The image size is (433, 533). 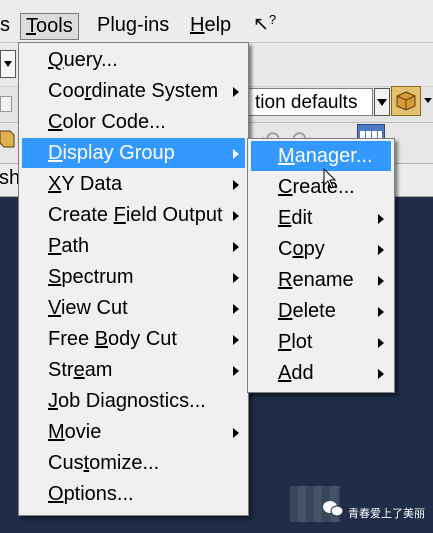 What do you see at coordinates (69, 246) in the screenshot?
I see `menu-item-label: Path` at bounding box center [69, 246].